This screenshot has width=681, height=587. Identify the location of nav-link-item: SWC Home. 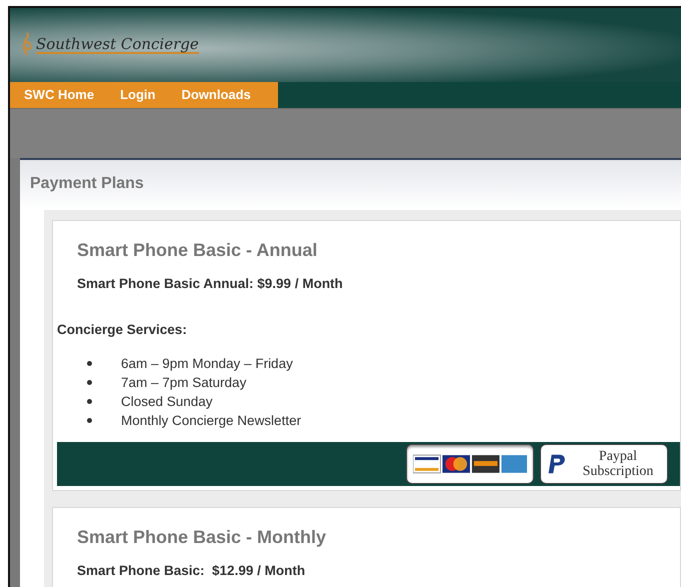
(59, 95).